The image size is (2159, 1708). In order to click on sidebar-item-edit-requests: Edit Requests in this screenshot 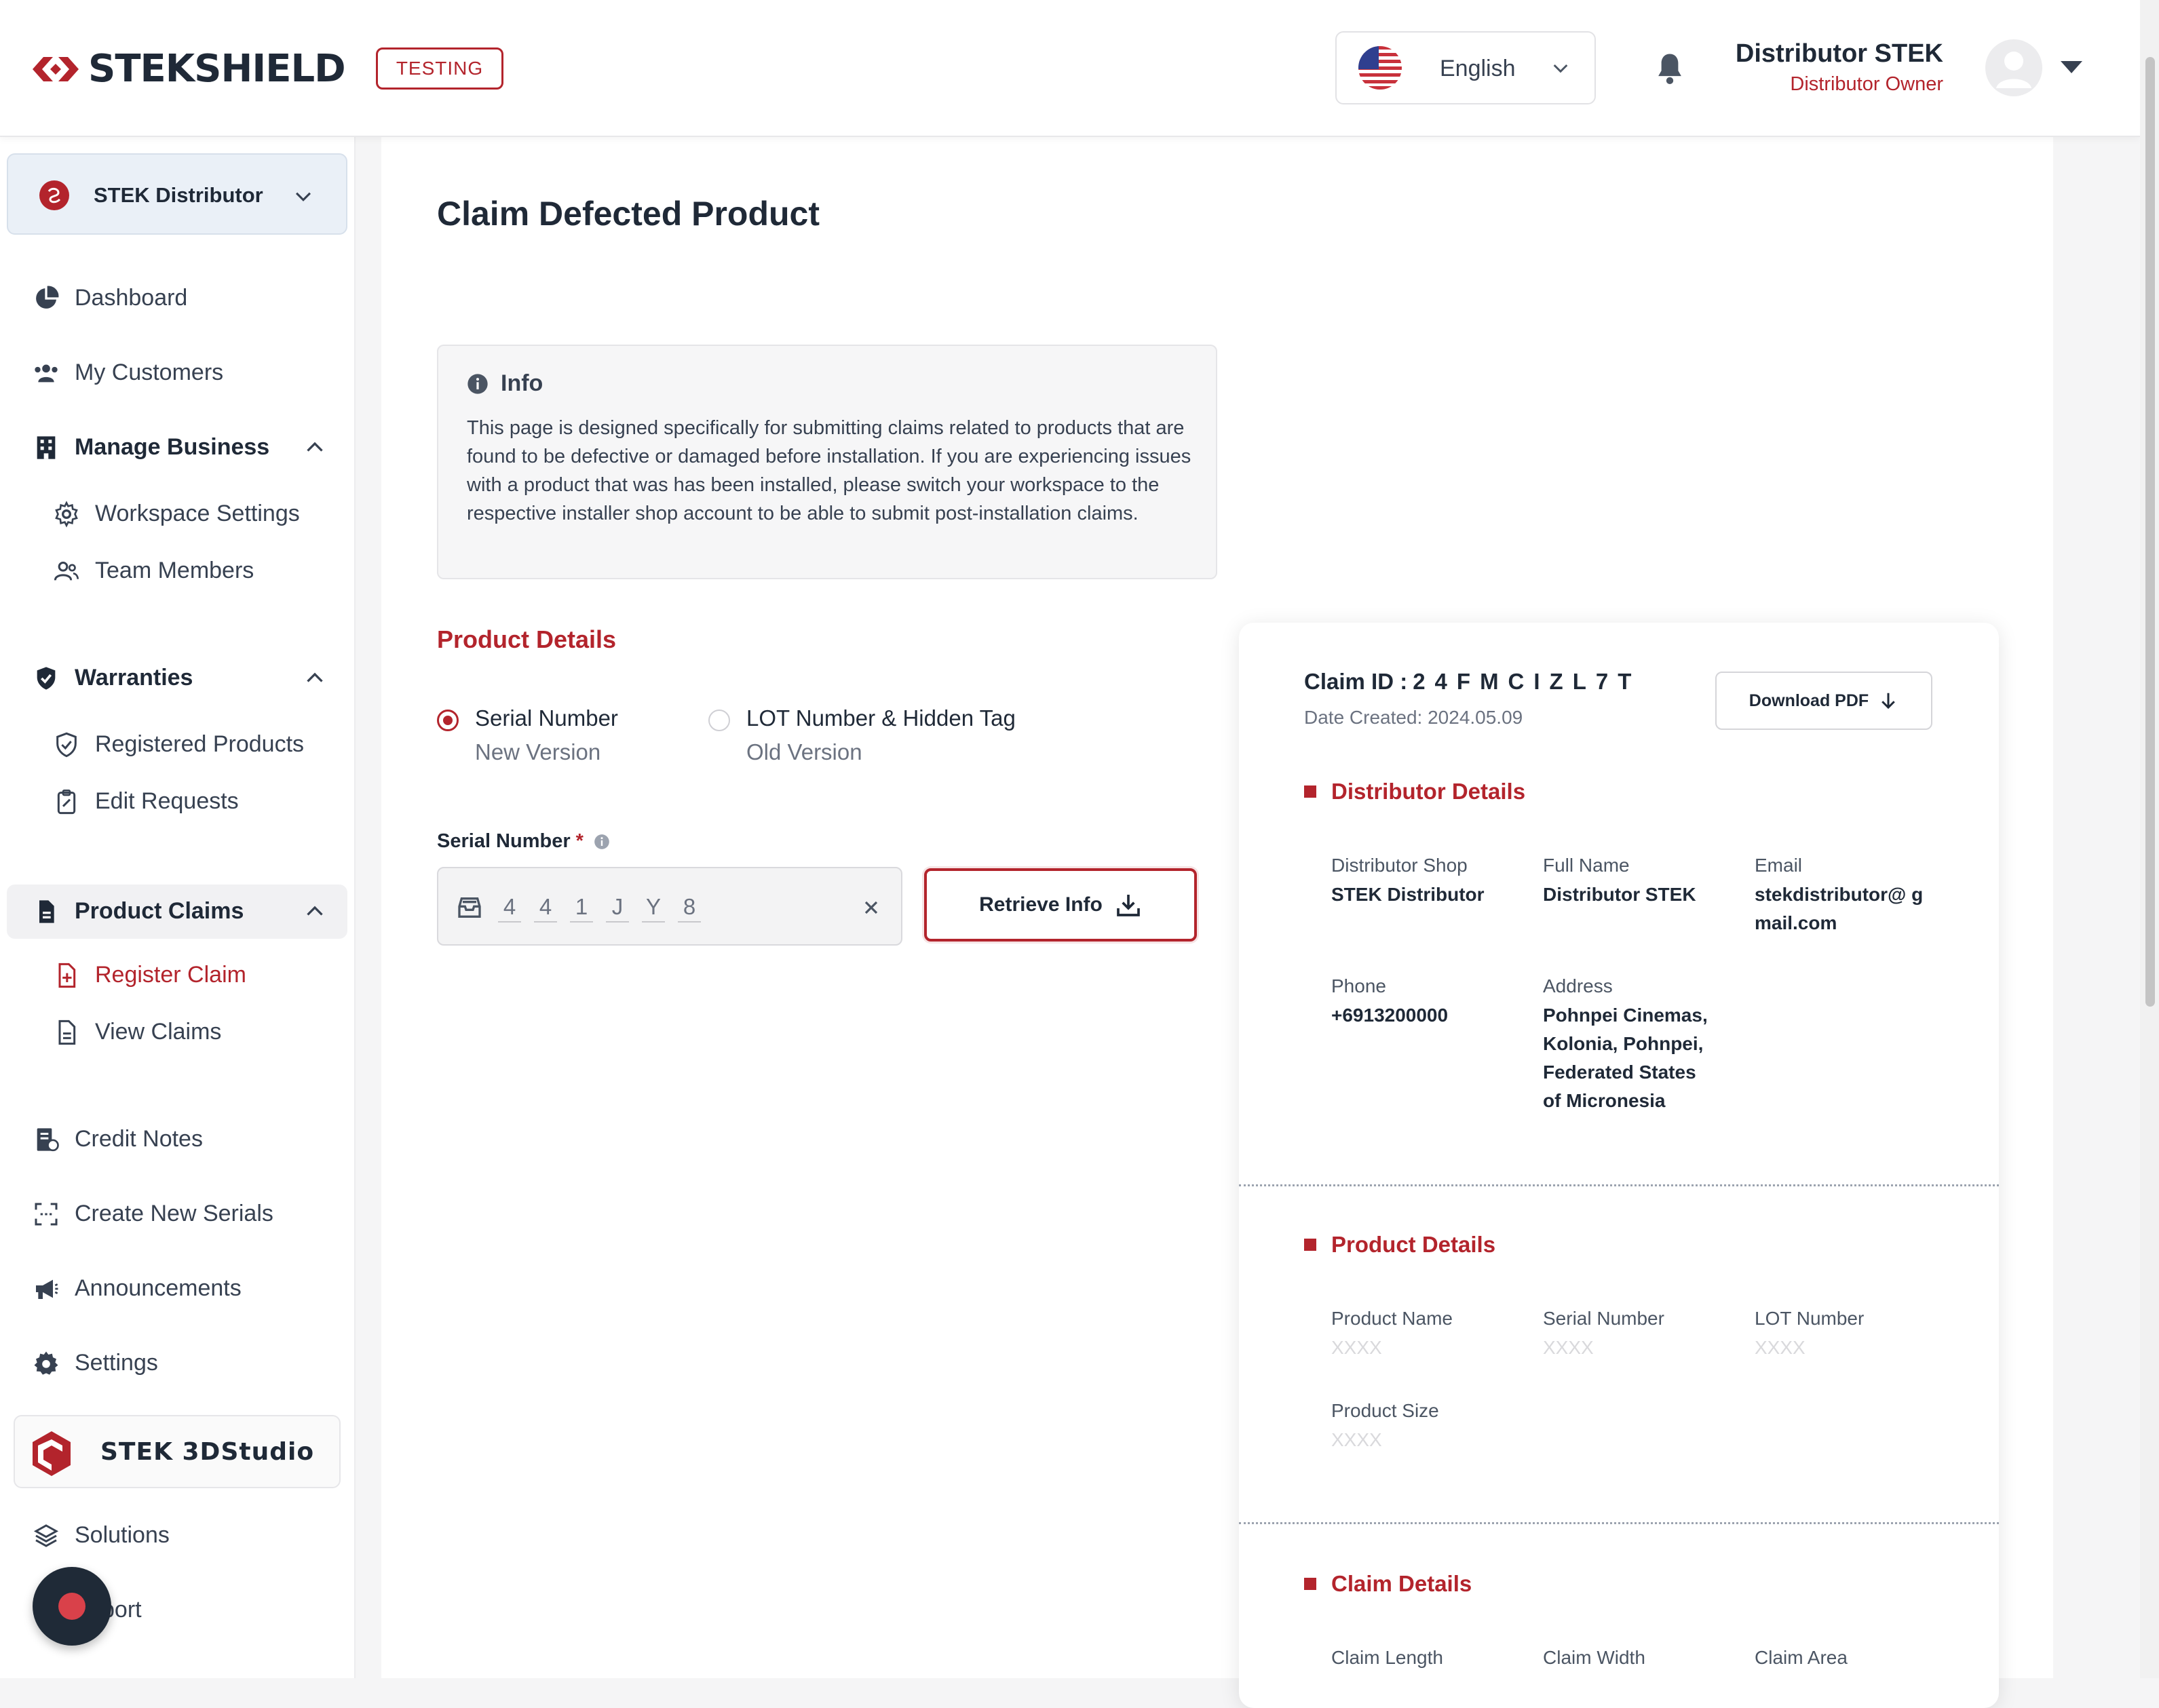, I will do `click(178, 802)`.